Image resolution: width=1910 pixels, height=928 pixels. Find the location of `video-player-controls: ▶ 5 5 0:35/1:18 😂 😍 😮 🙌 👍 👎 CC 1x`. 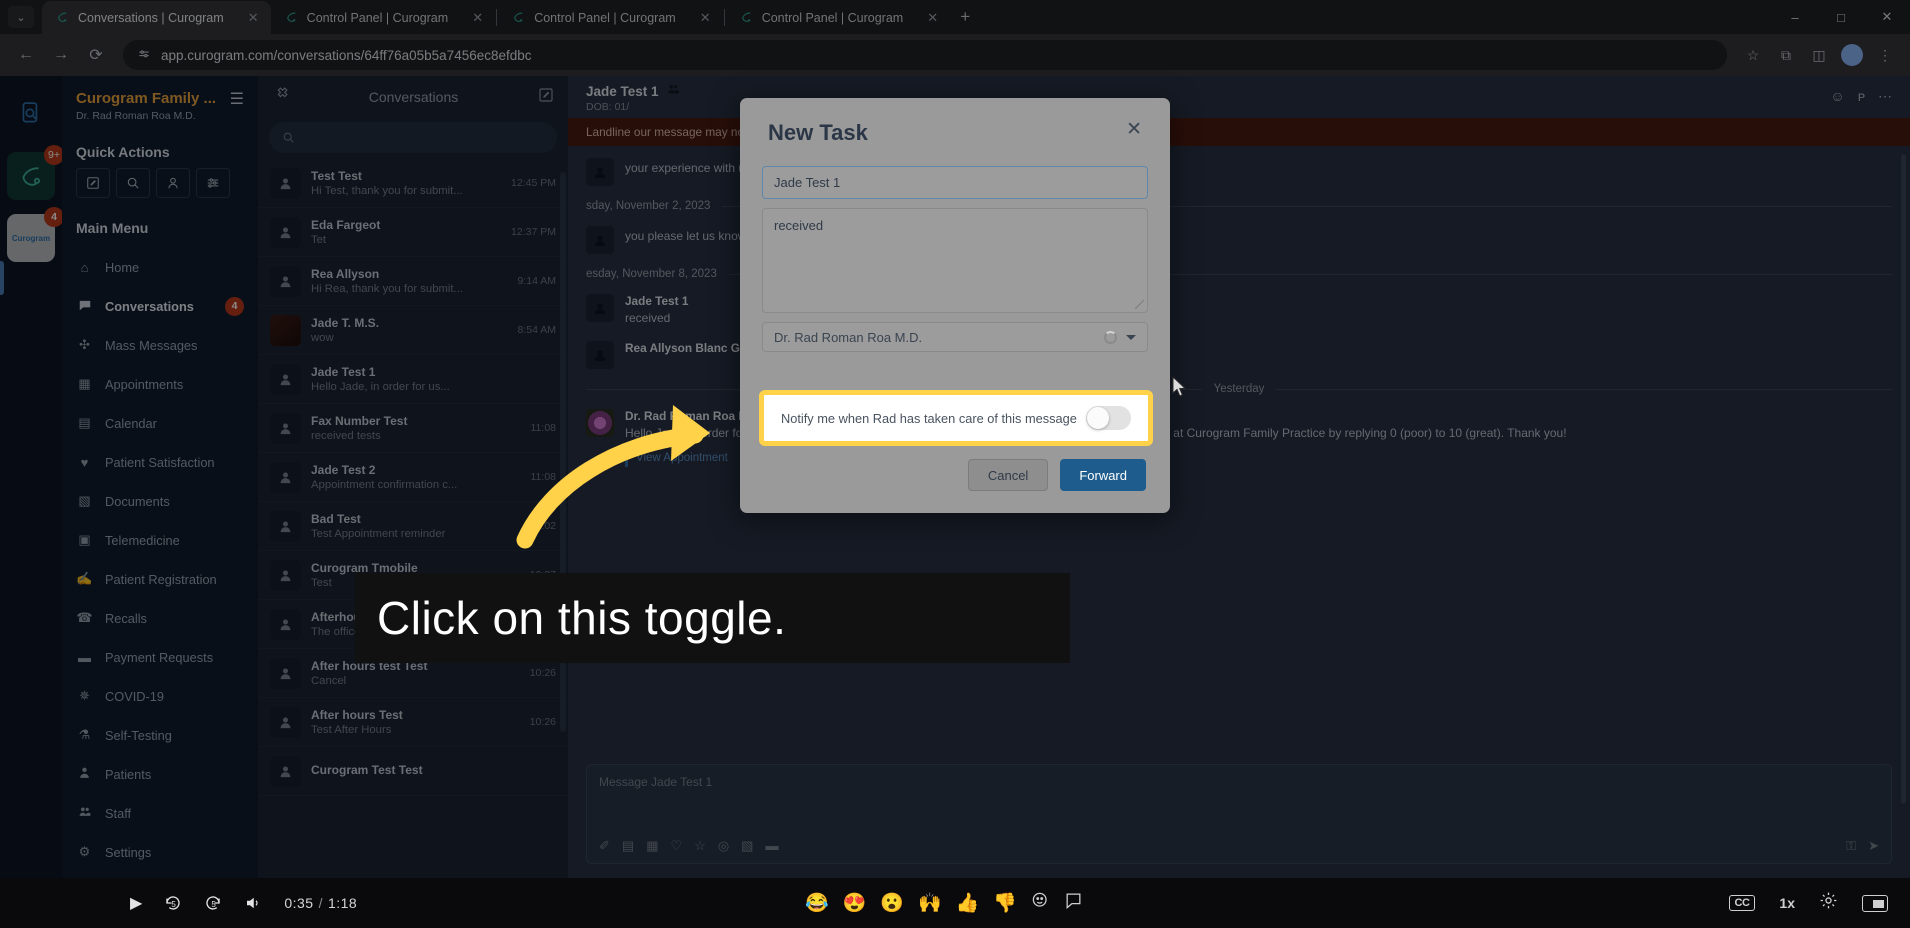

video-player-controls: ▶ 5 5 0:35/1:18 😂 😍 😮 🙌 👍 👎 CC 1x is located at coordinates (955, 903).